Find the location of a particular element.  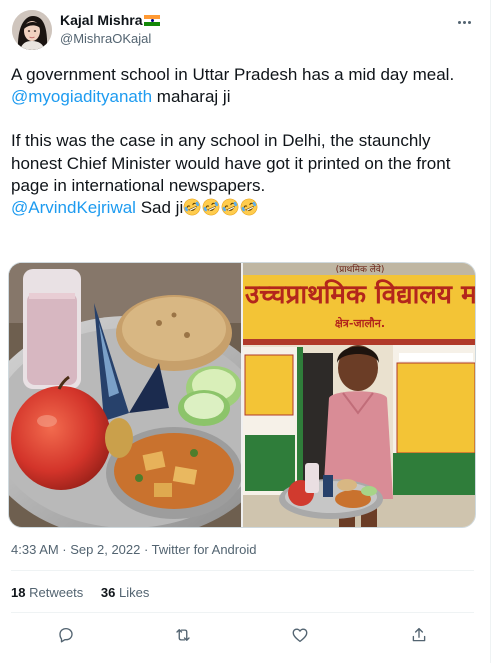

retweets-stat: 18 Retweets is located at coordinates (47, 593).